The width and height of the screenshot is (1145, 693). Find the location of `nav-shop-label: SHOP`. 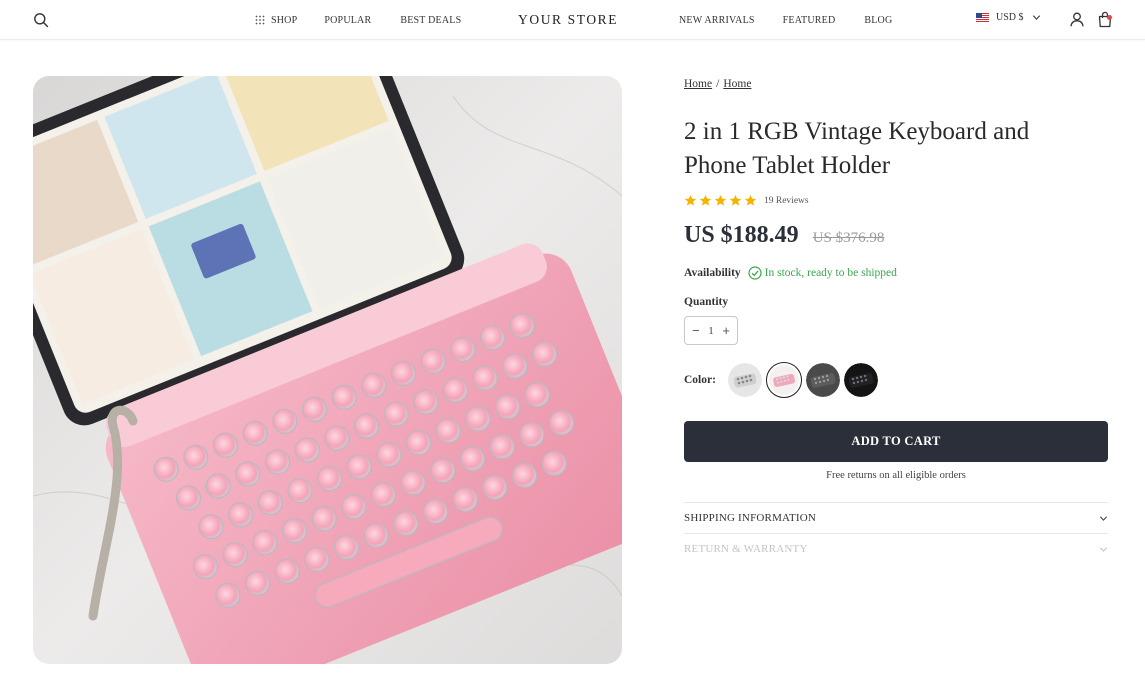

nav-shop-label: SHOP is located at coordinates (284, 20).